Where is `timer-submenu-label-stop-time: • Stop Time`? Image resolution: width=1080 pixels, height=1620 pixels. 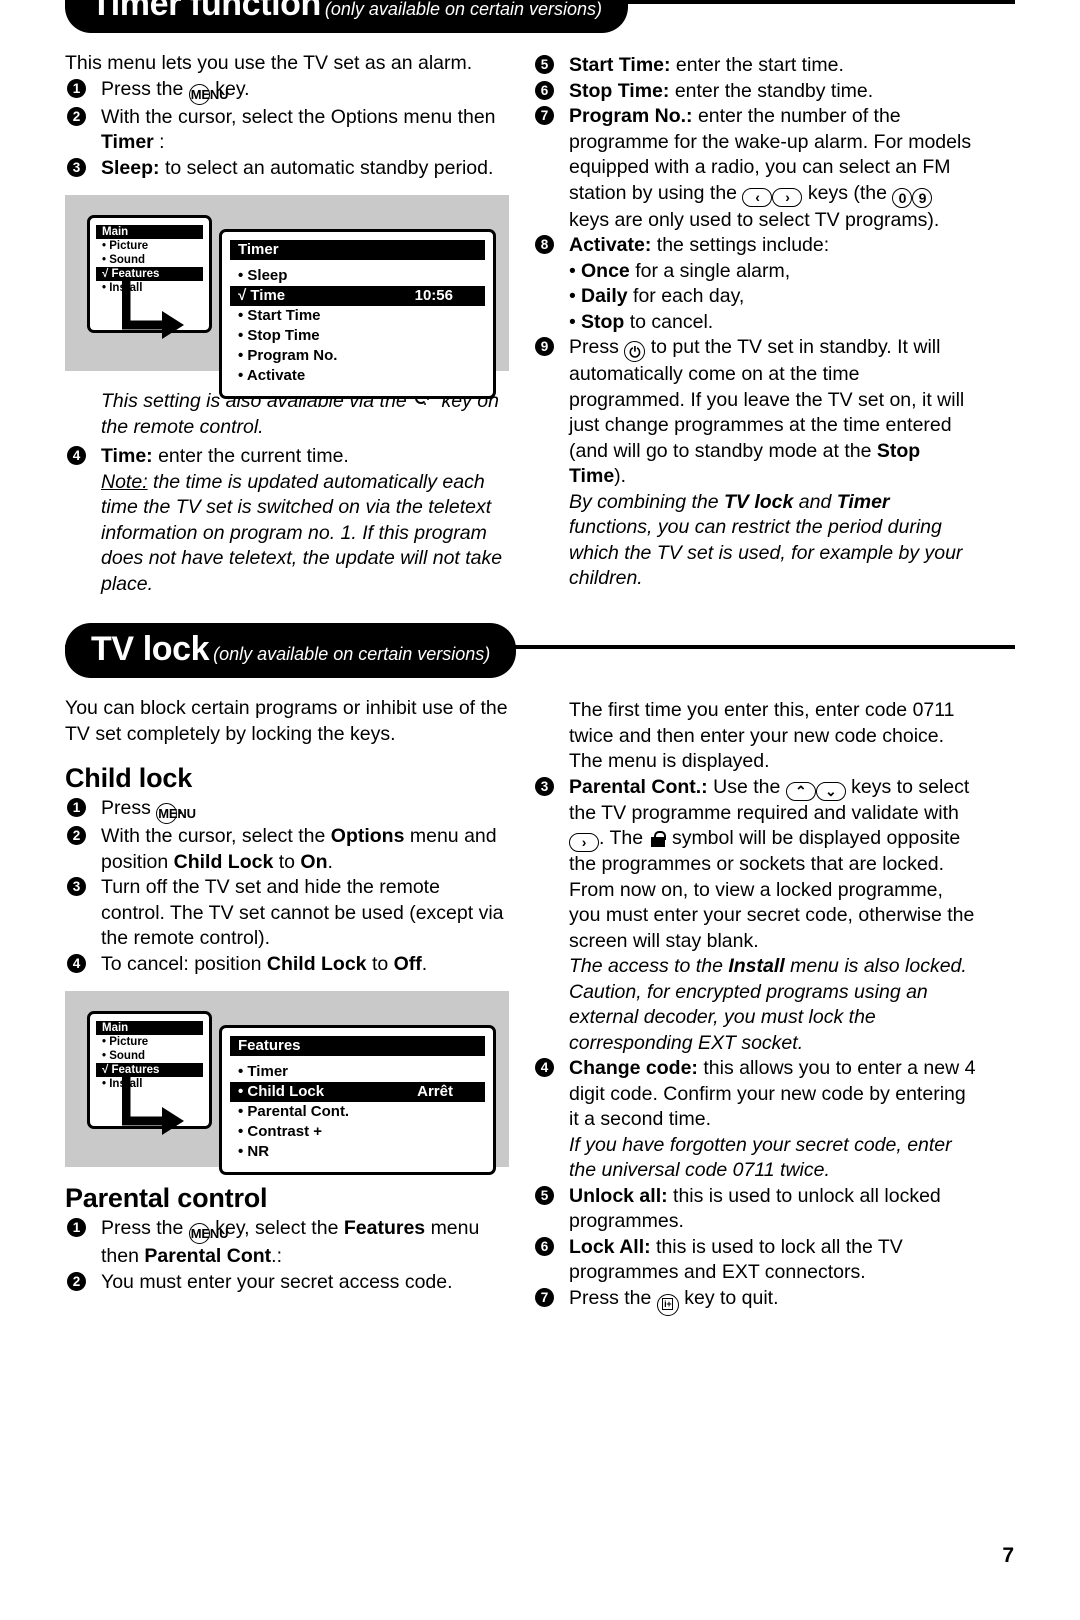
timer-submenu-label-stop-time: • Stop Time is located at coordinates (279, 335).